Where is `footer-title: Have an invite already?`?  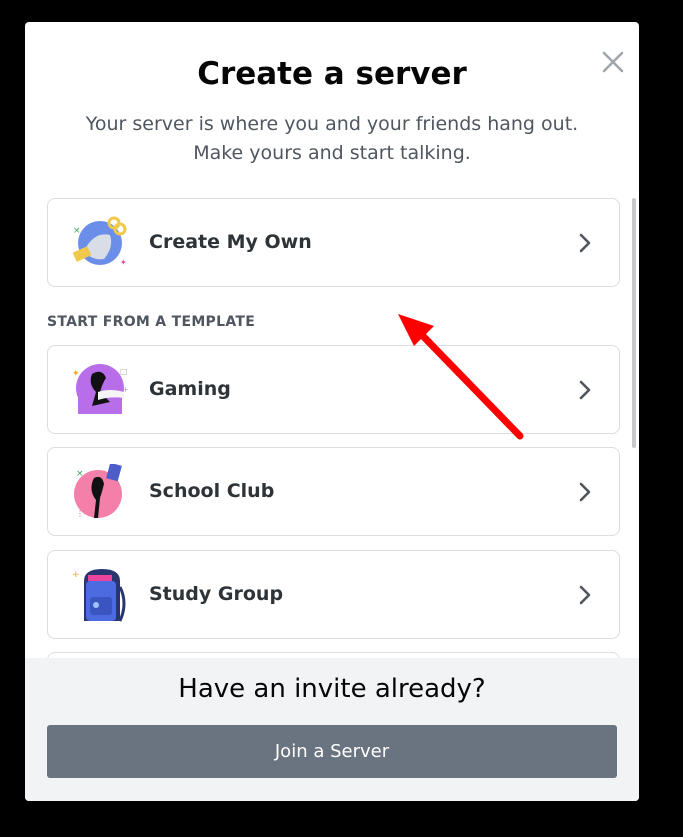
footer-title: Have an invite already? is located at coordinates (332, 689).